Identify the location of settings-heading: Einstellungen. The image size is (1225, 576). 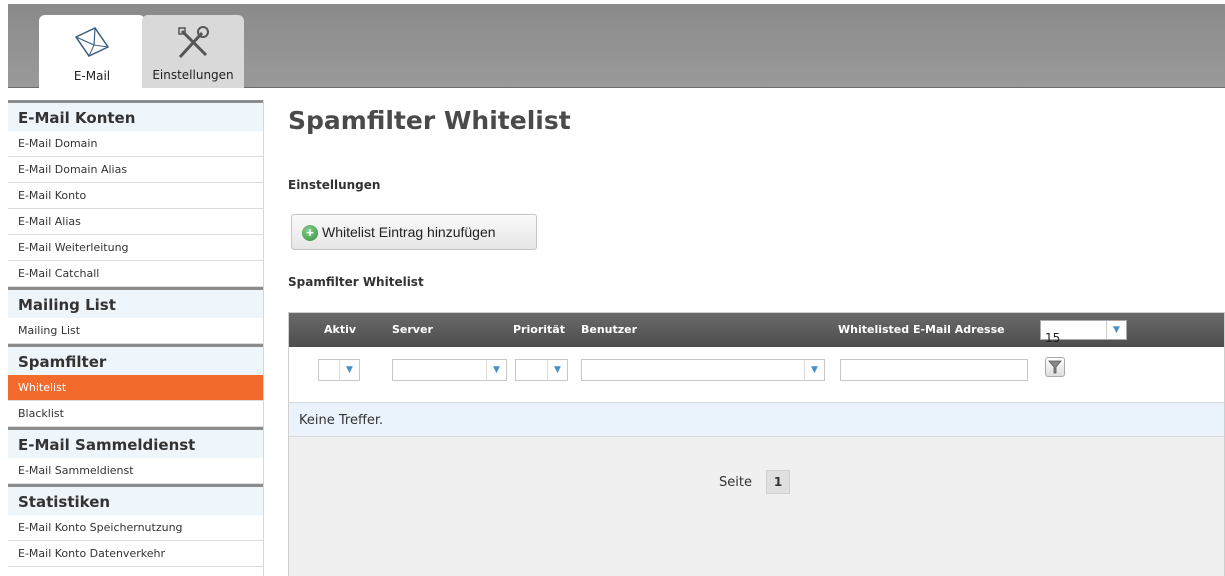
(334, 185).